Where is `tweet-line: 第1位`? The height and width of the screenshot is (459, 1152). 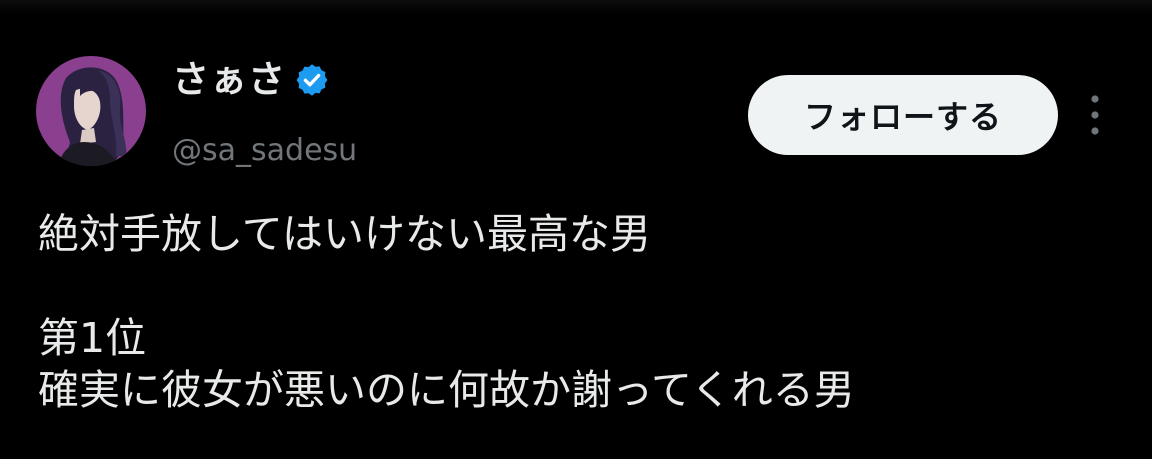
tweet-line: 第1位 is located at coordinates (92, 338).